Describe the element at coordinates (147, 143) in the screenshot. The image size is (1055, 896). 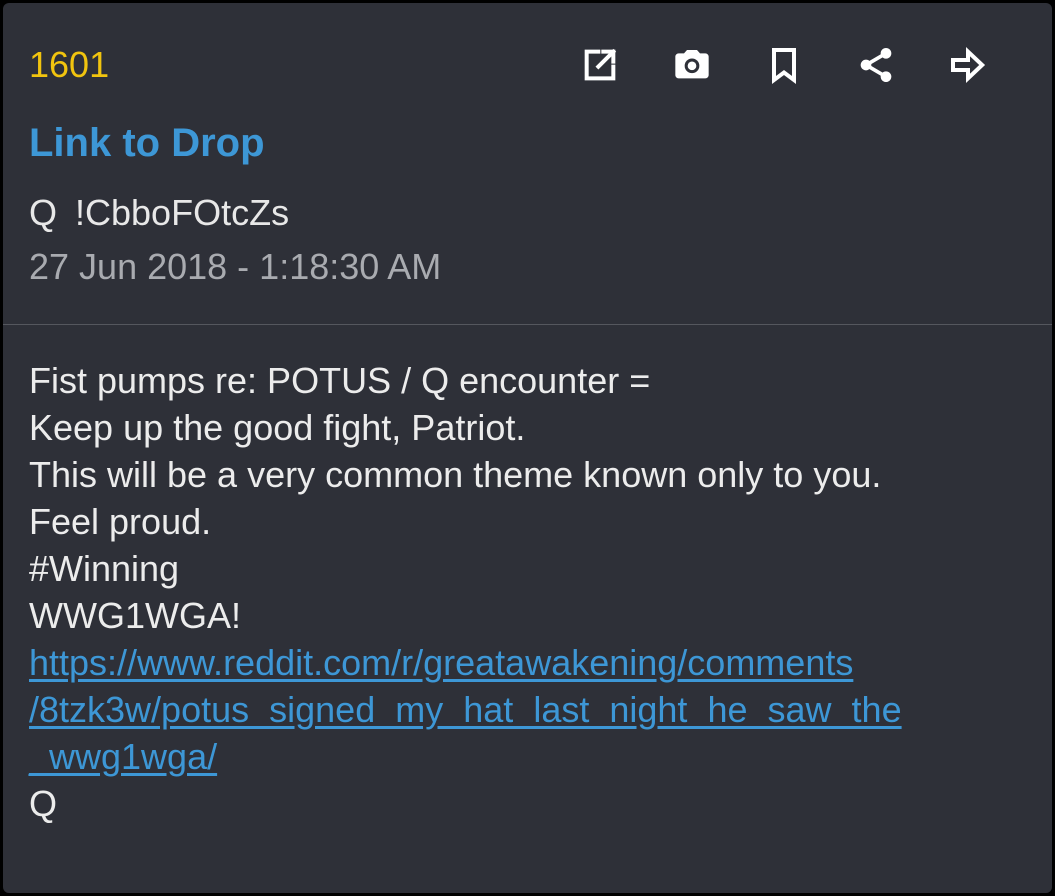
I see `link-to-drop: Link to Drop` at that location.